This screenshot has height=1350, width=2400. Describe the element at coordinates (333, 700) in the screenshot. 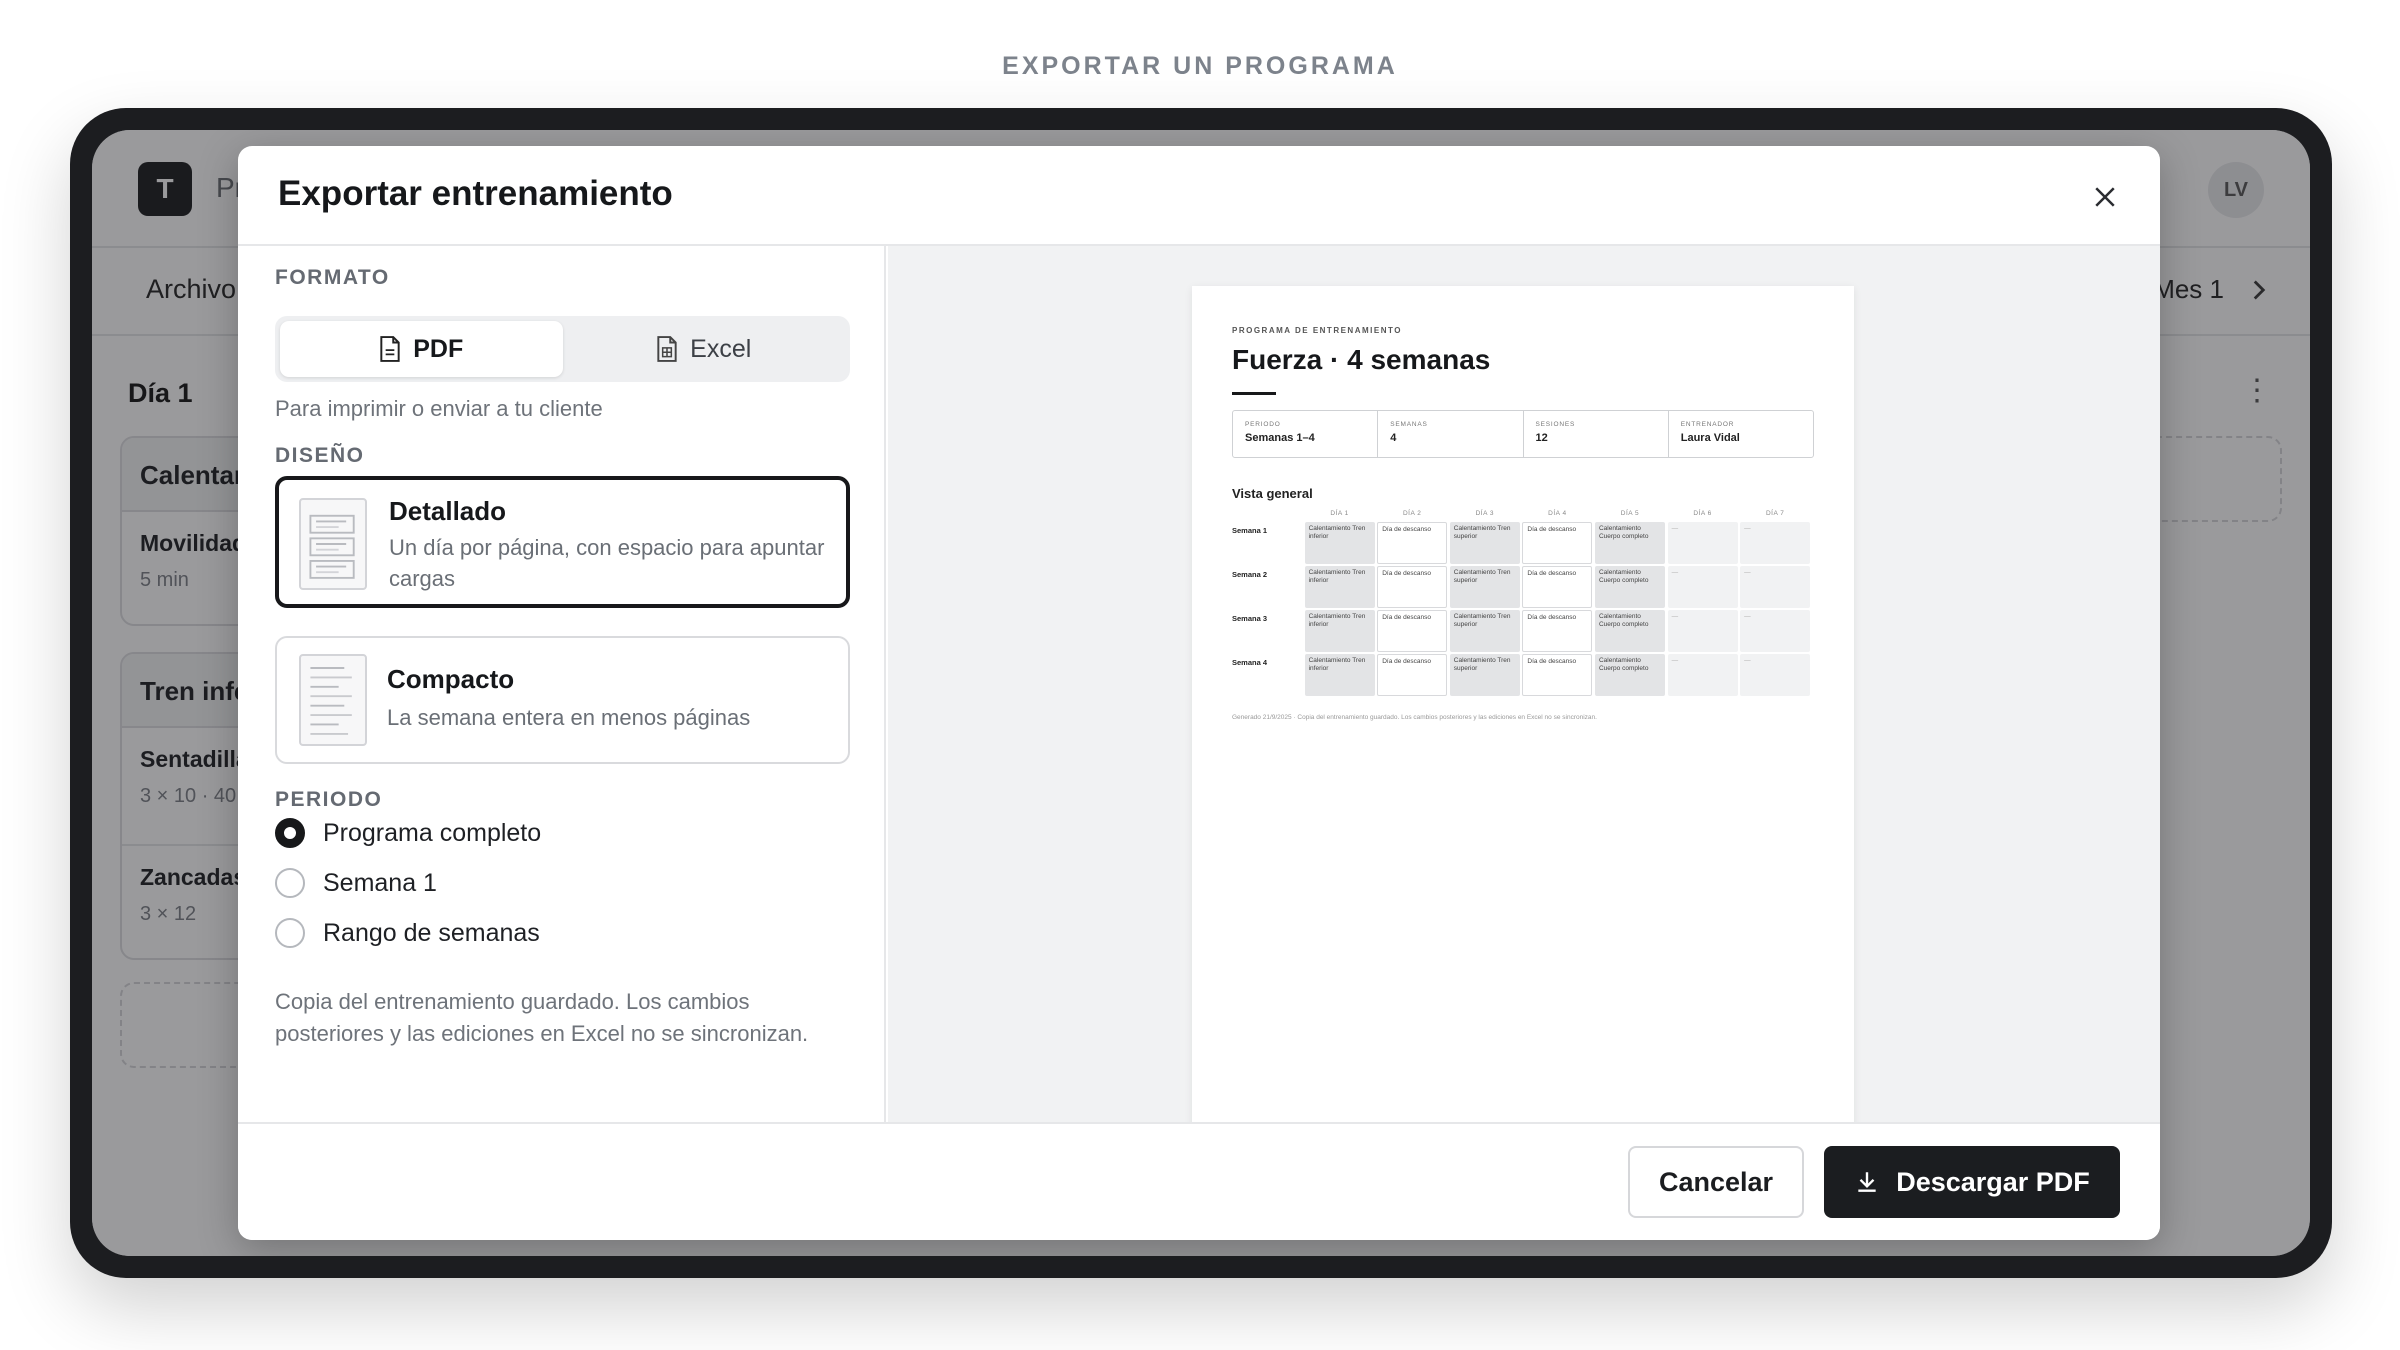

I see `compact-layout-icon` at that location.